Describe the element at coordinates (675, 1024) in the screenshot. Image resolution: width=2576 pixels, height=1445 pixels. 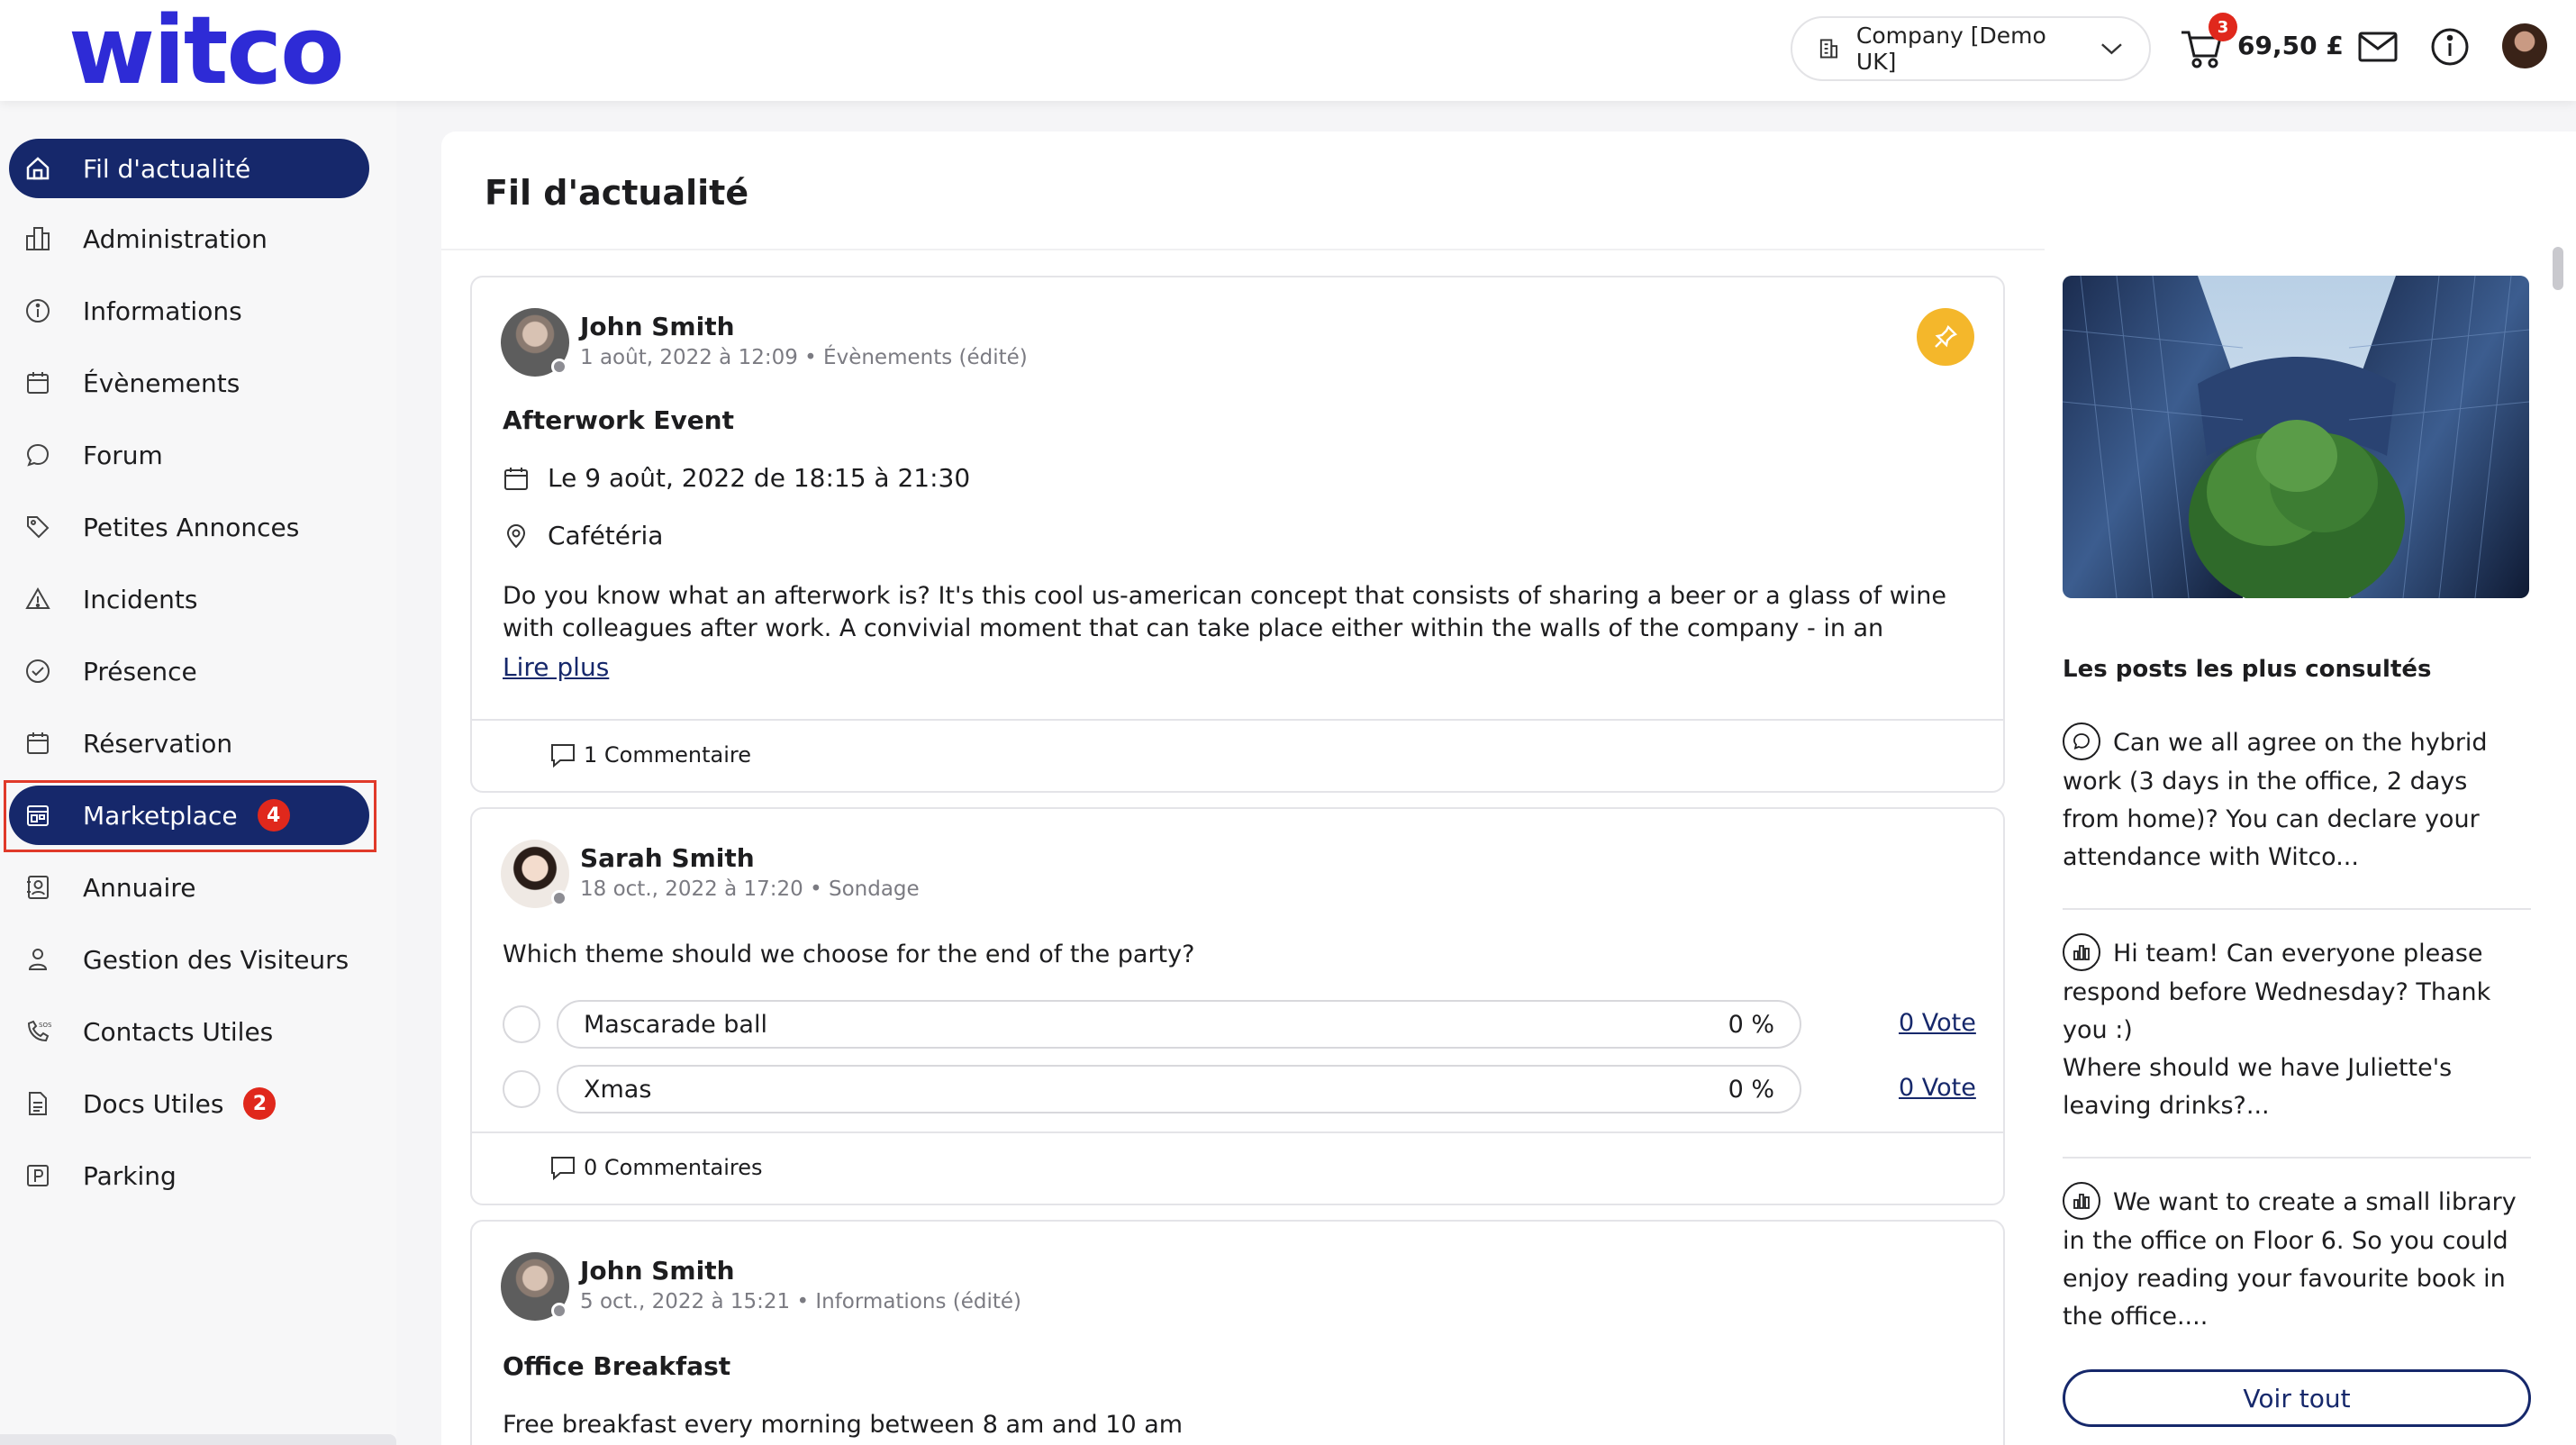
I see `poll-option-label: Mascarade ball` at that location.